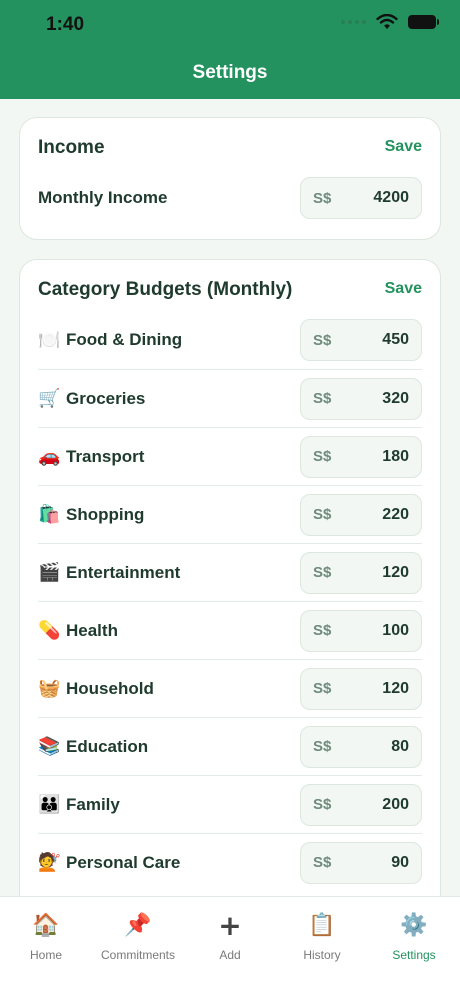 The width and height of the screenshot is (460, 996). I want to click on budget-category-label: 💊 Health, so click(78, 630).